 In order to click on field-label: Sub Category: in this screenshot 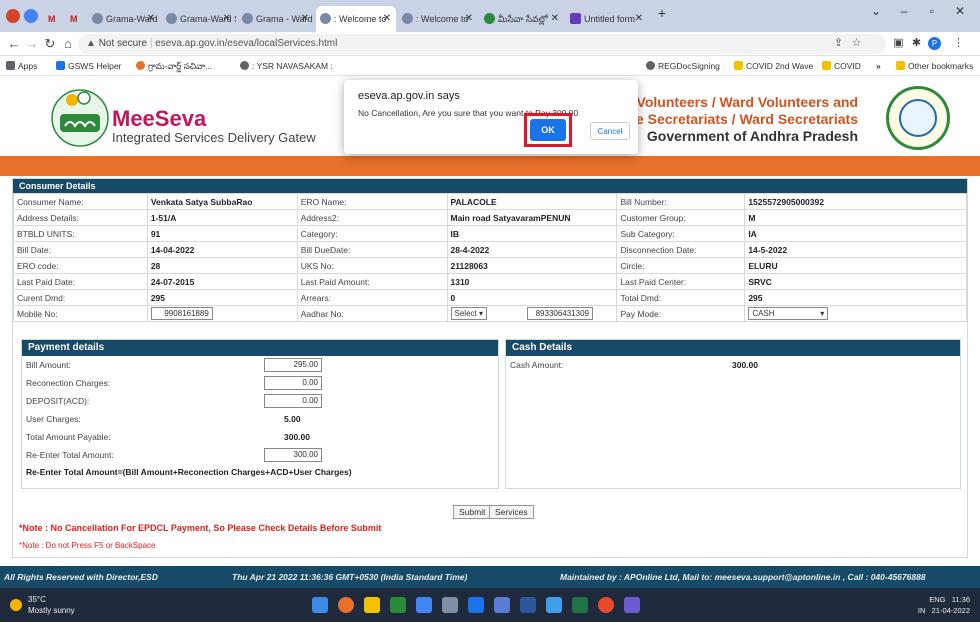, I will do `click(681, 233)`.